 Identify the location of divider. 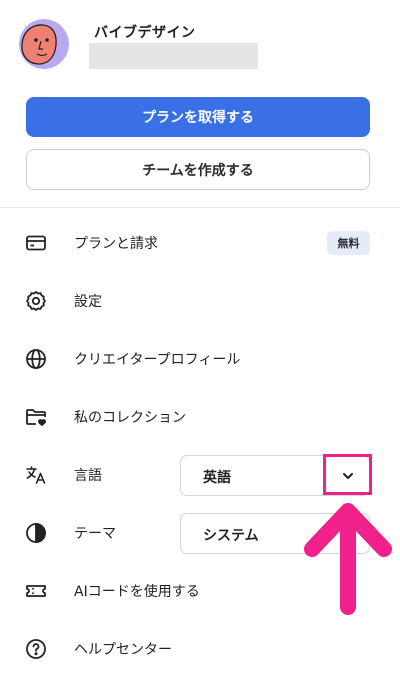
(200, 207).